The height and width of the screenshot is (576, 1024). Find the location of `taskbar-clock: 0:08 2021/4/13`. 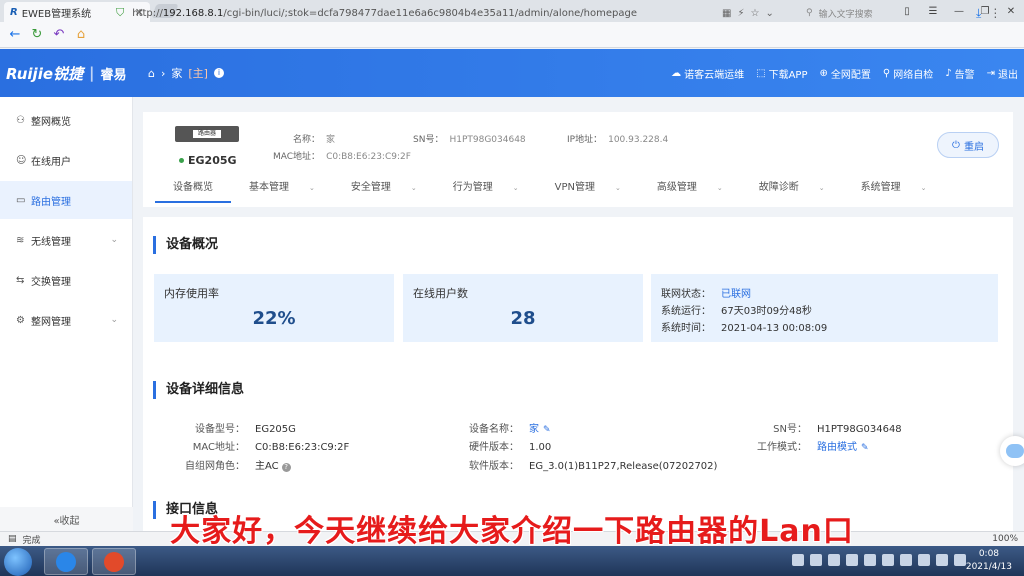

taskbar-clock: 0:08 2021/4/13 is located at coordinates (989, 561).